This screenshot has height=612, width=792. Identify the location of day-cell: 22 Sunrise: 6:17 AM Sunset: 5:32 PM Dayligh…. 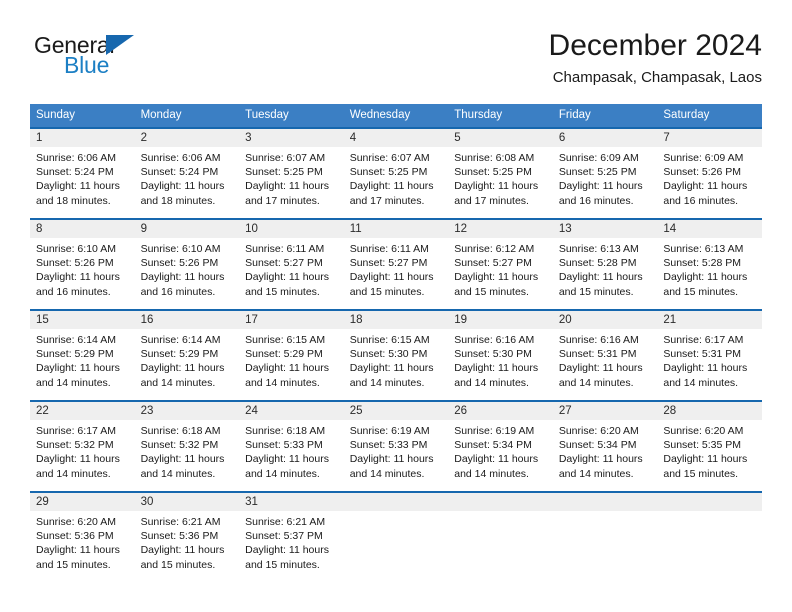
(82, 446).